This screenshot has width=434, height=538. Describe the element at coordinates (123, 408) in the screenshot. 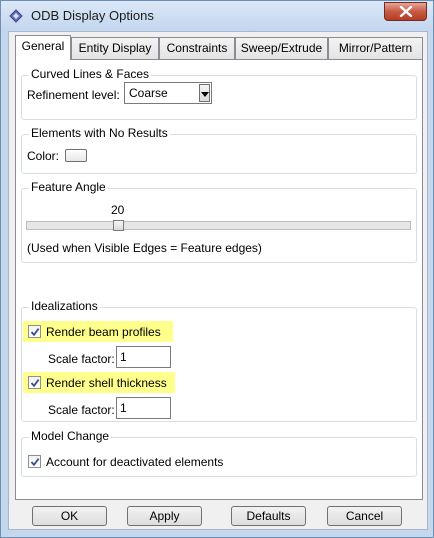

I see `shell-scale-factor-value: 1` at that location.